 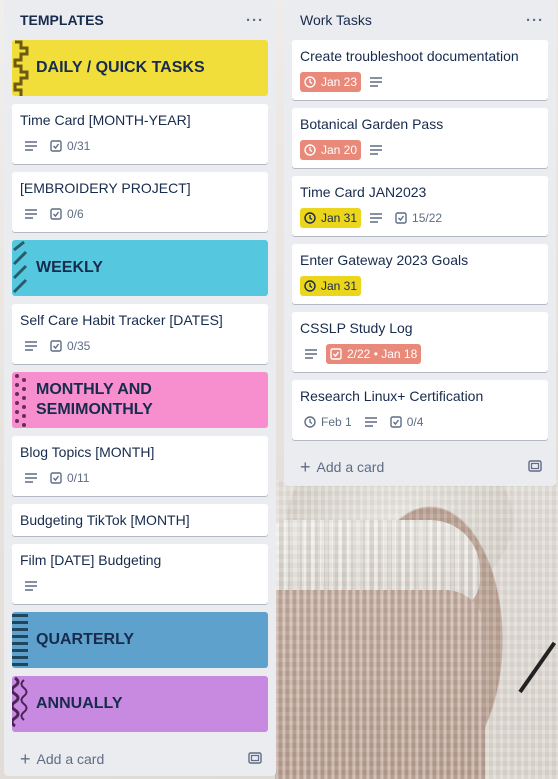 I want to click on dotted-stripe-icon, so click(x=20, y=400).